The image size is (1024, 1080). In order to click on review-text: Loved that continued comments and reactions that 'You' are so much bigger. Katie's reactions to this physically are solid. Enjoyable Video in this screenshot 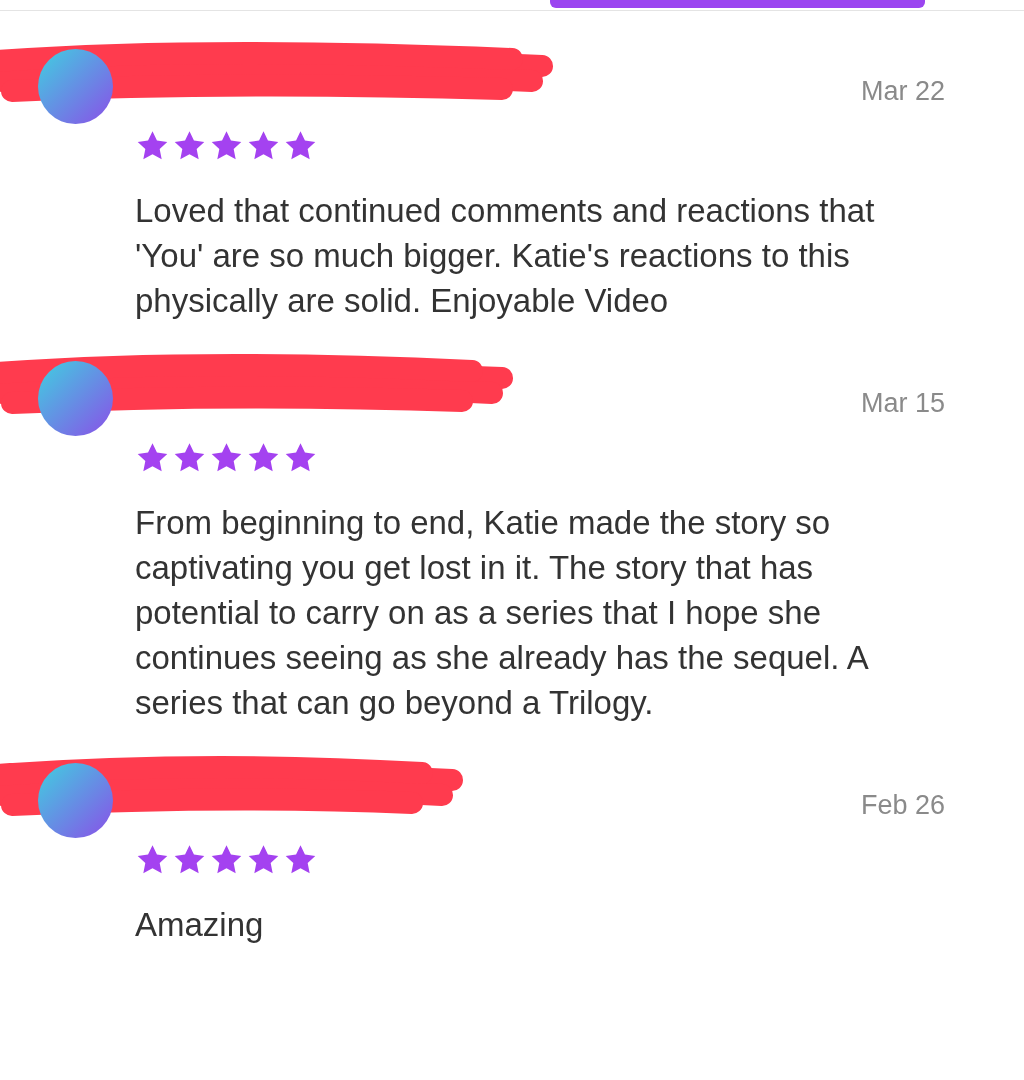, I will do `click(505, 256)`.